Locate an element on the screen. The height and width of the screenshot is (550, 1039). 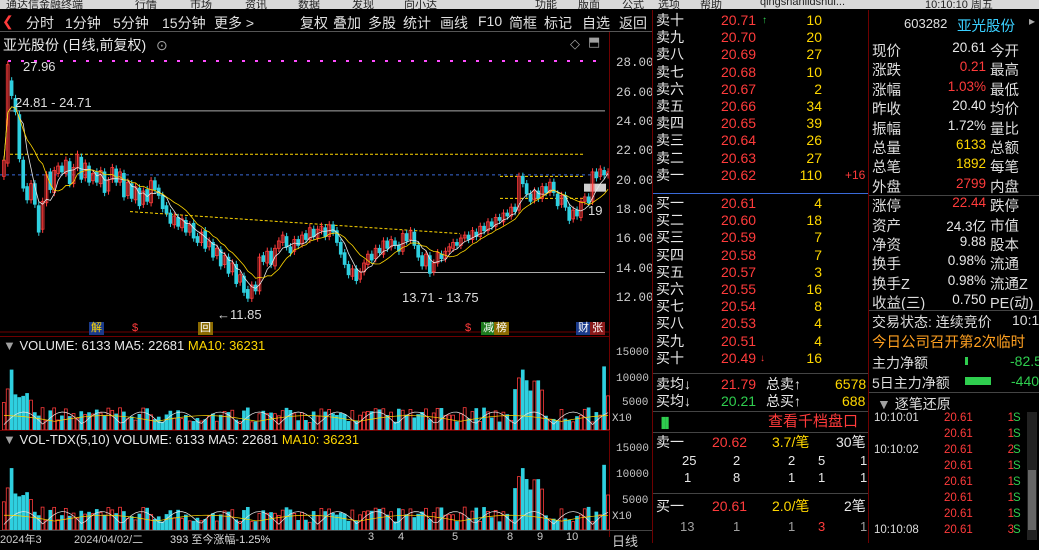
company-notice: 今日公司召开第2次临时 is located at coordinates (948, 341).